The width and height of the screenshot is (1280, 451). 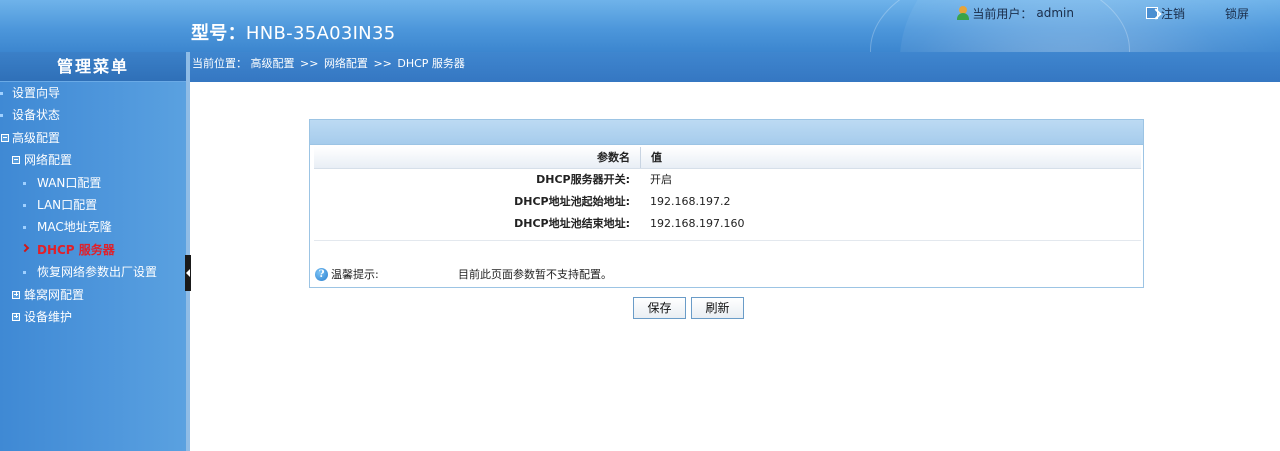 I want to click on sidebar-item-label: 网络配置, so click(x=48, y=160).